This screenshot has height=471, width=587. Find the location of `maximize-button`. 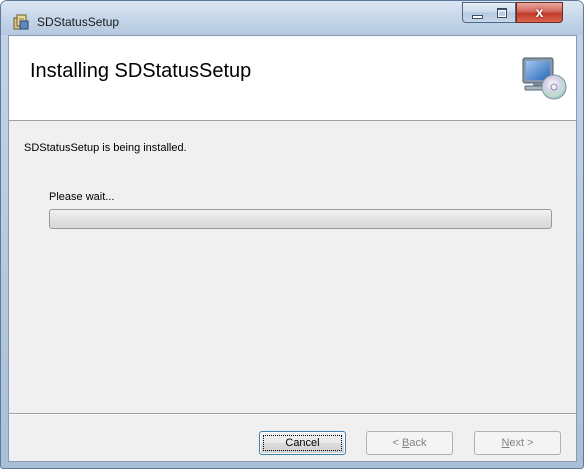

maximize-button is located at coordinates (502, 12).